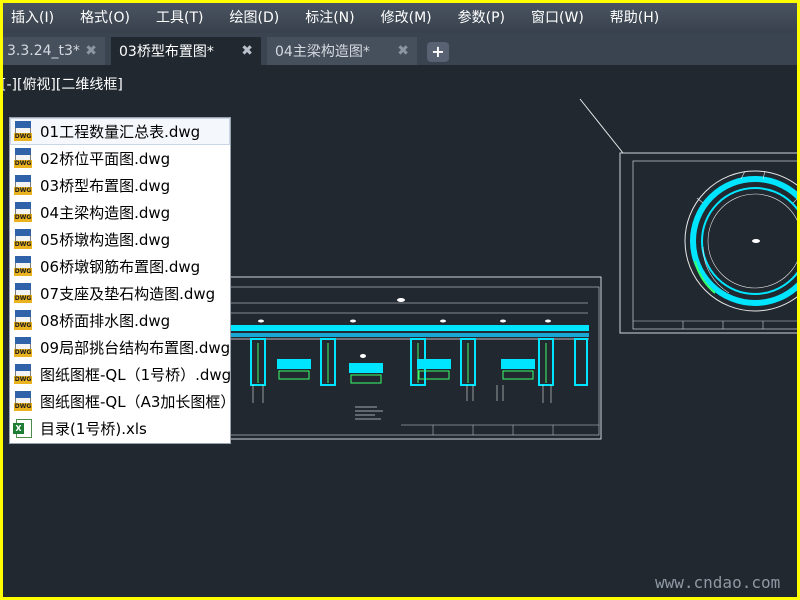 The width and height of the screenshot is (800, 600). Describe the element at coordinates (255, 18) in the screenshot. I see `menu-draw: 绘图(D)` at that location.